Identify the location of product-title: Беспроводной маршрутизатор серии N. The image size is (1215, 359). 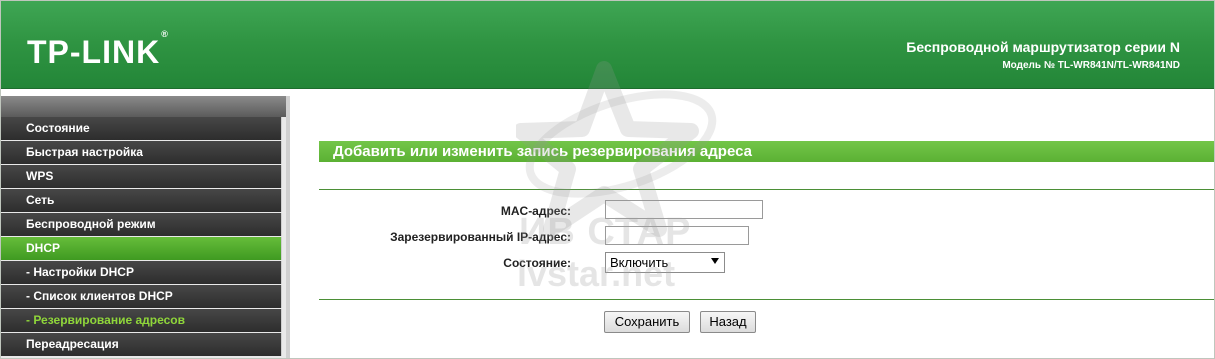
(1043, 47).